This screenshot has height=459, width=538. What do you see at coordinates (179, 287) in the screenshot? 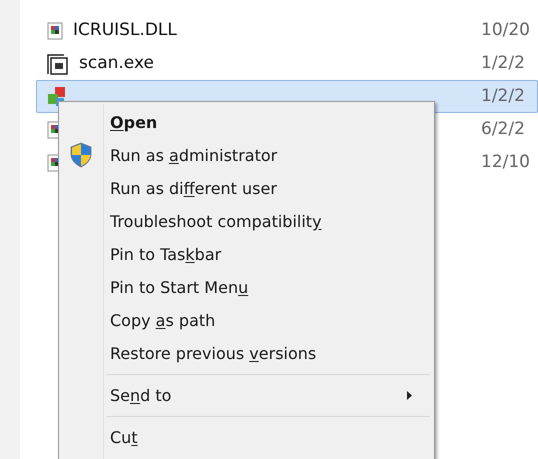
I see `menu-item-label: Pin to Start Menu` at bounding box center [179, 287].